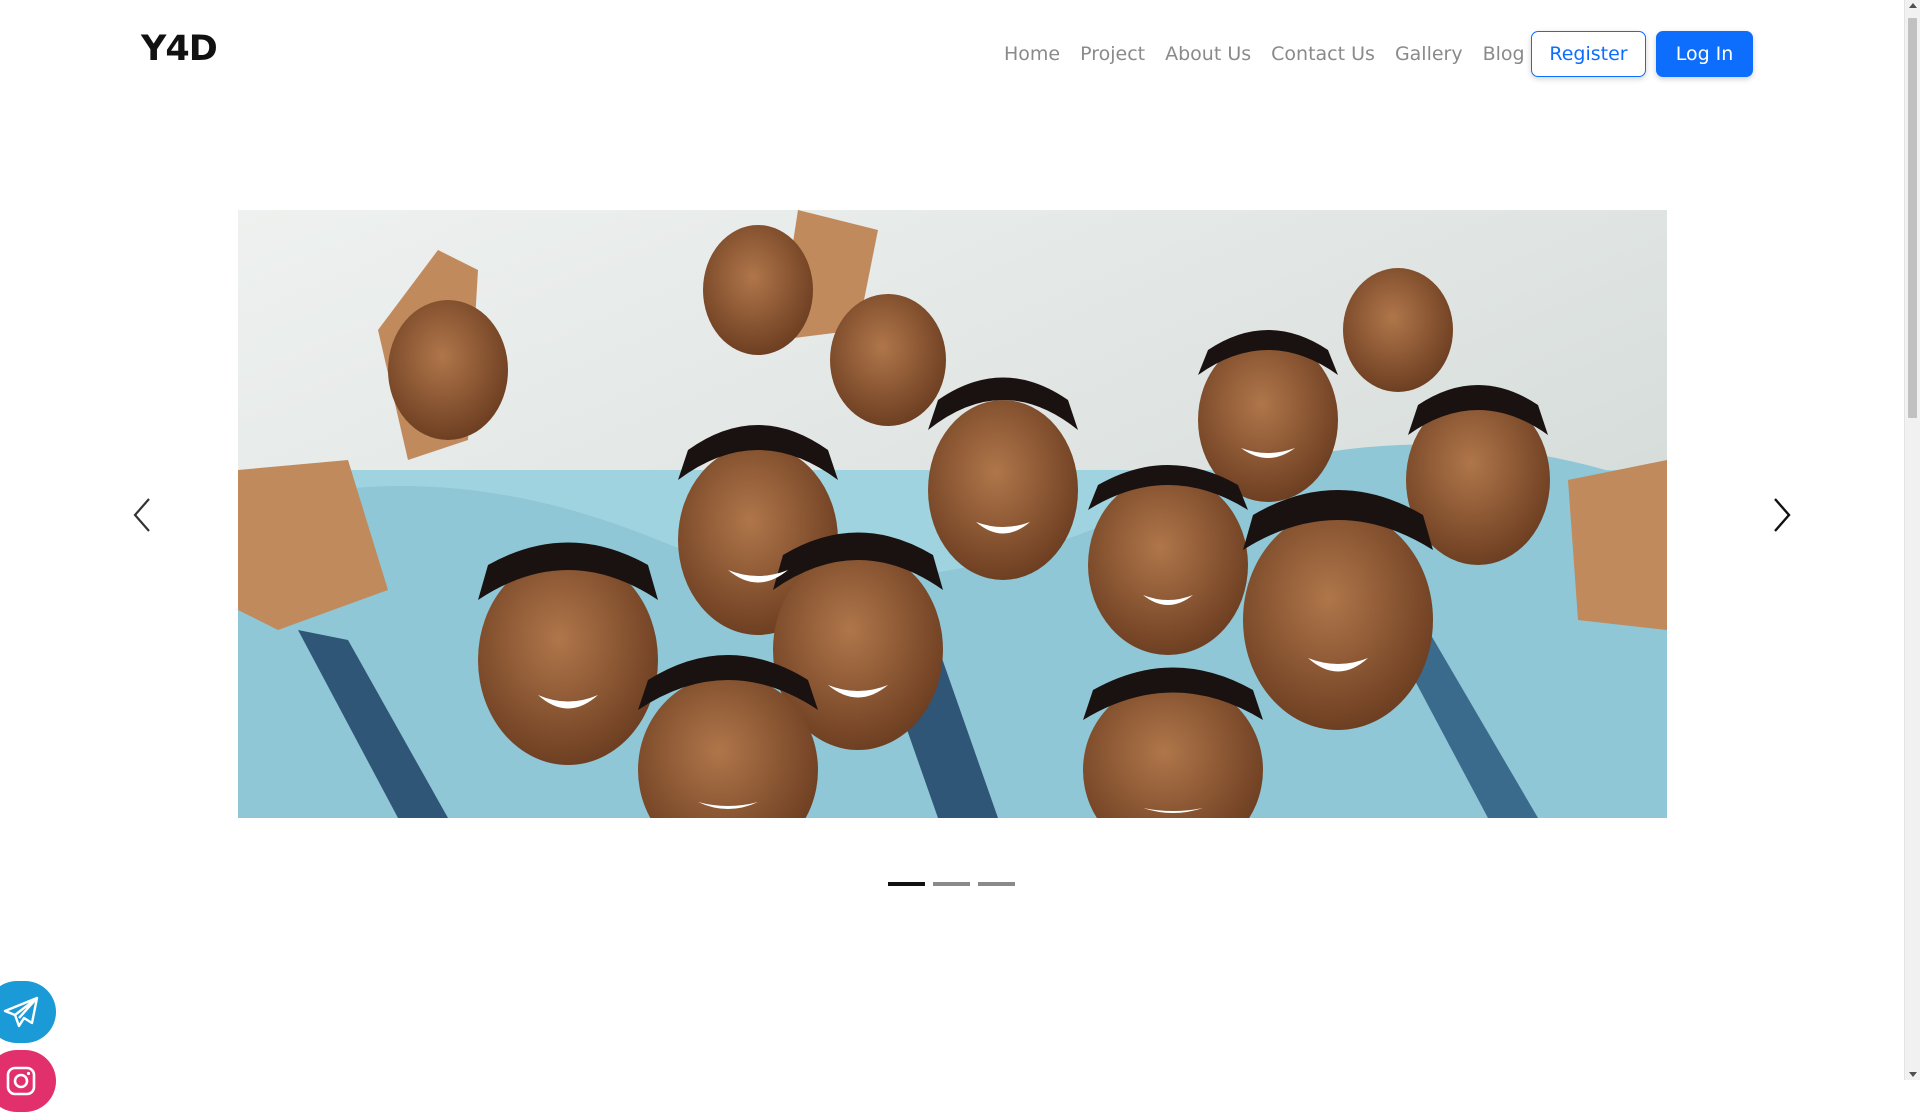 This screenshot has height=1112, width=1920. Describe the element at coordinates (21, 1081) in the screenshot. I see `instagram-icon` at that location.